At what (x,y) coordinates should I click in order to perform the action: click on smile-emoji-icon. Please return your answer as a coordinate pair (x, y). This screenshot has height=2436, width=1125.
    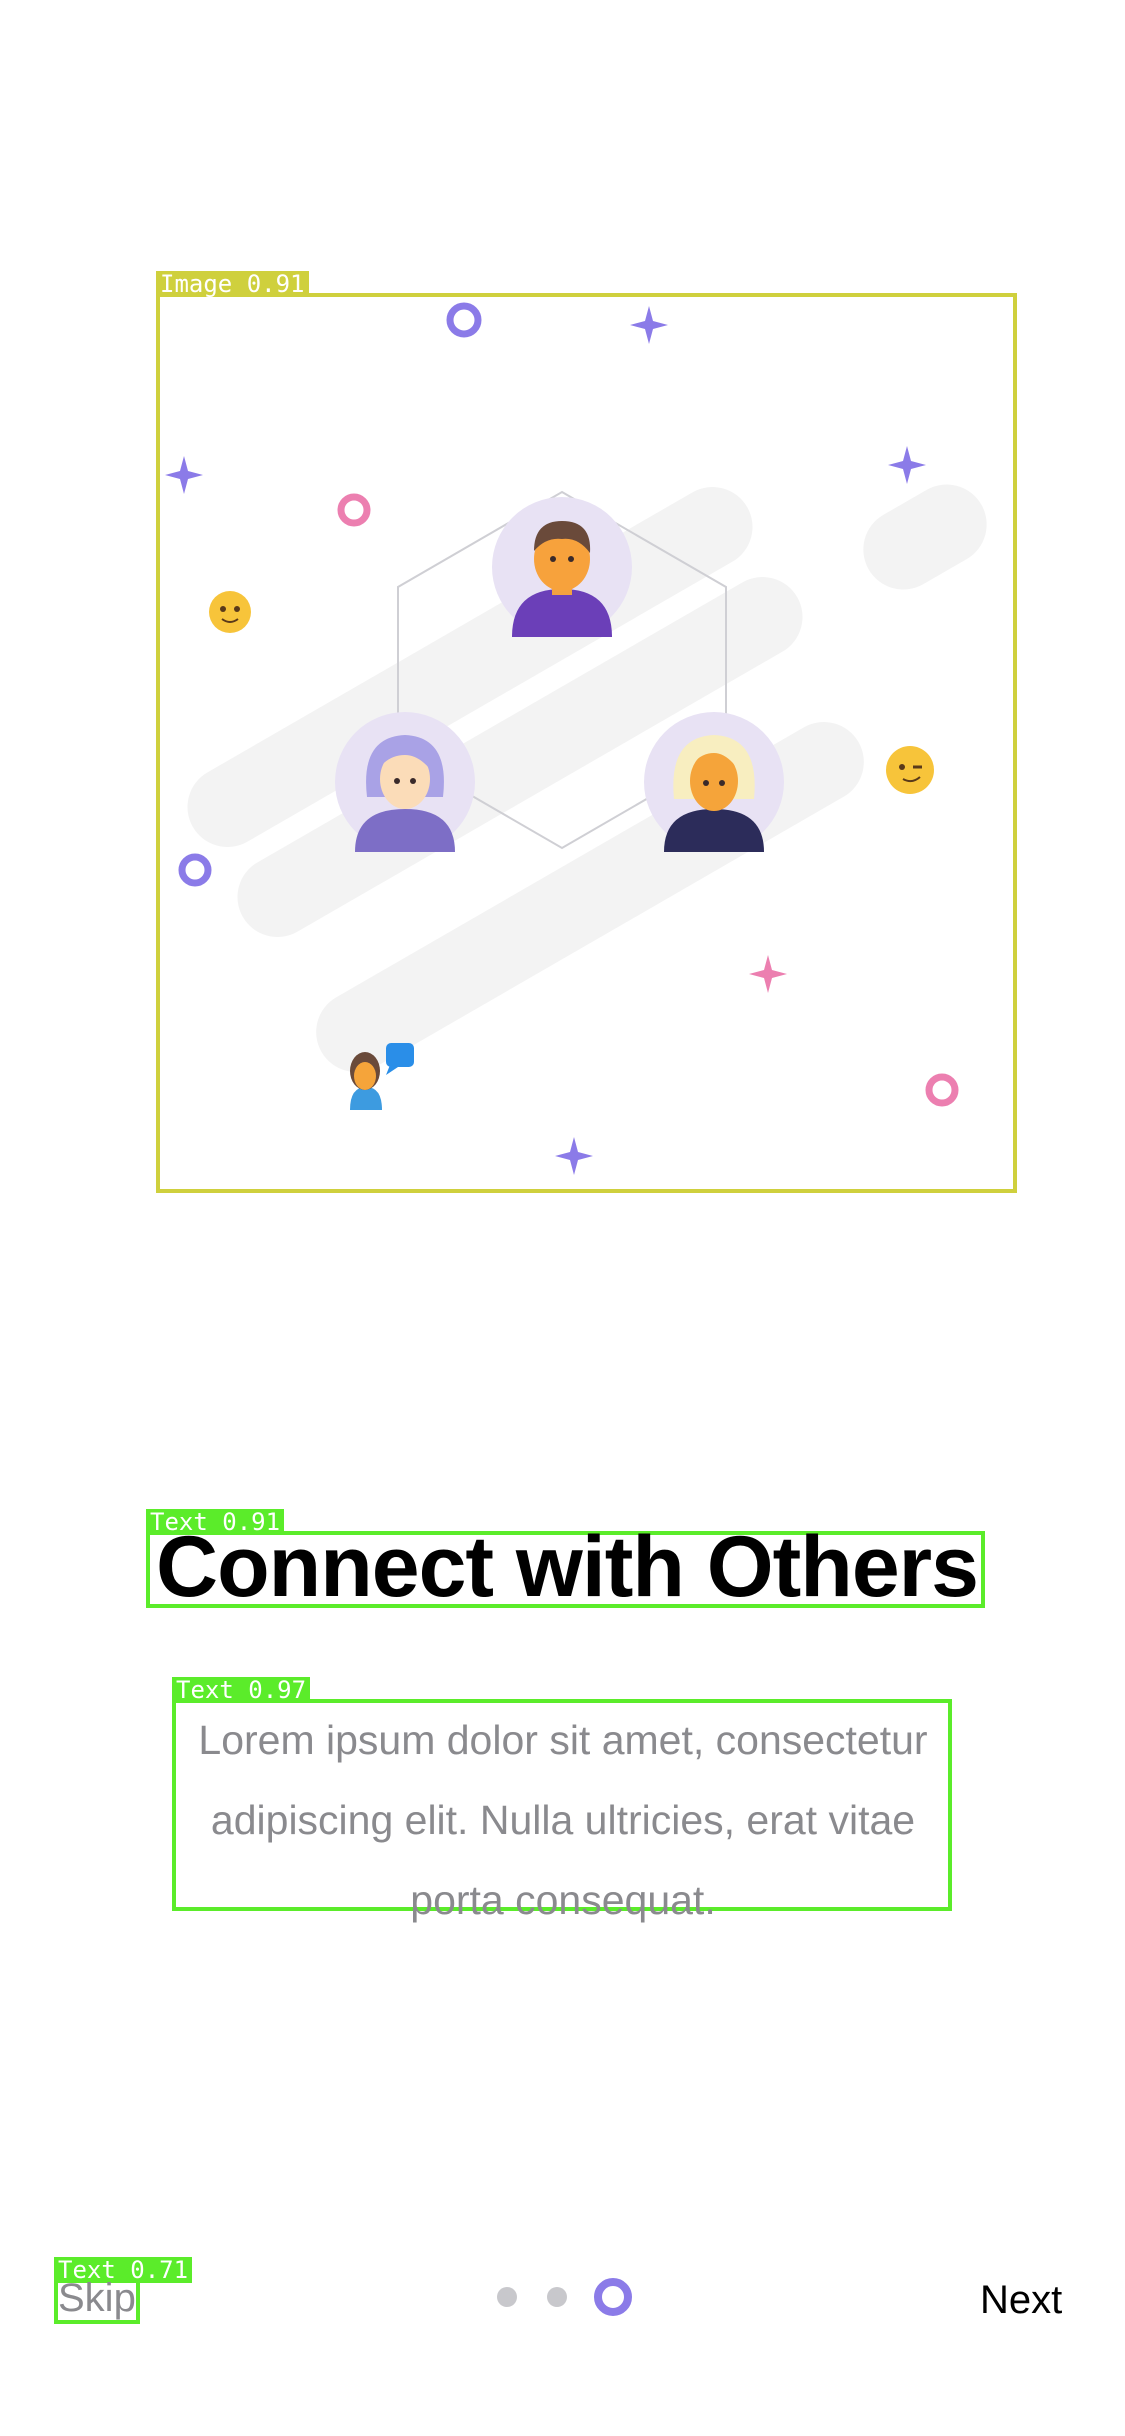
    Looking at the image, I should click on (230, 612).